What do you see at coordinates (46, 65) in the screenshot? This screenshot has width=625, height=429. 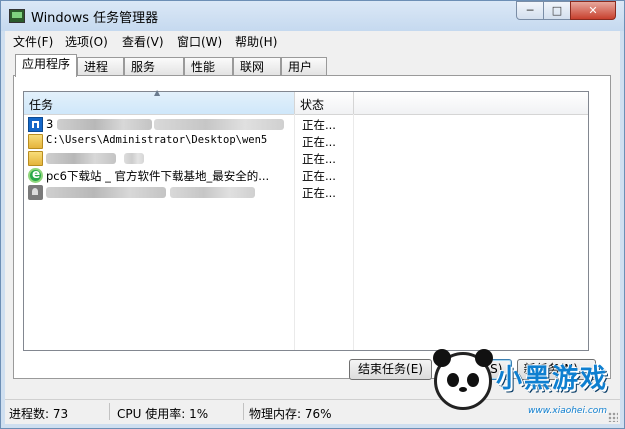 I see `tab-applications: 应用程序` at bounding box center [46, 65].